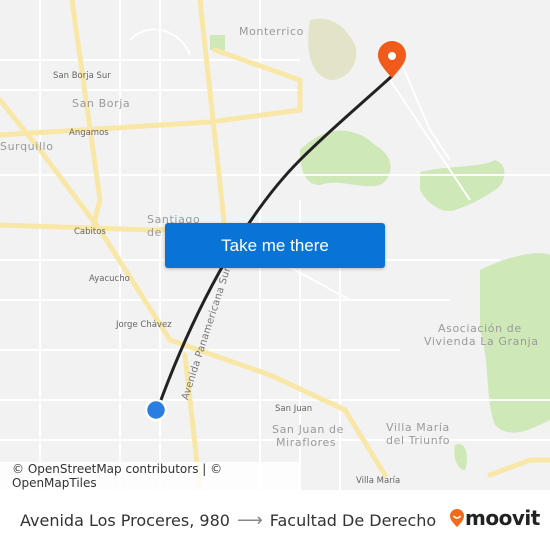  I want to click on map-label-monterrico: Monterrico, so click(271, 31).